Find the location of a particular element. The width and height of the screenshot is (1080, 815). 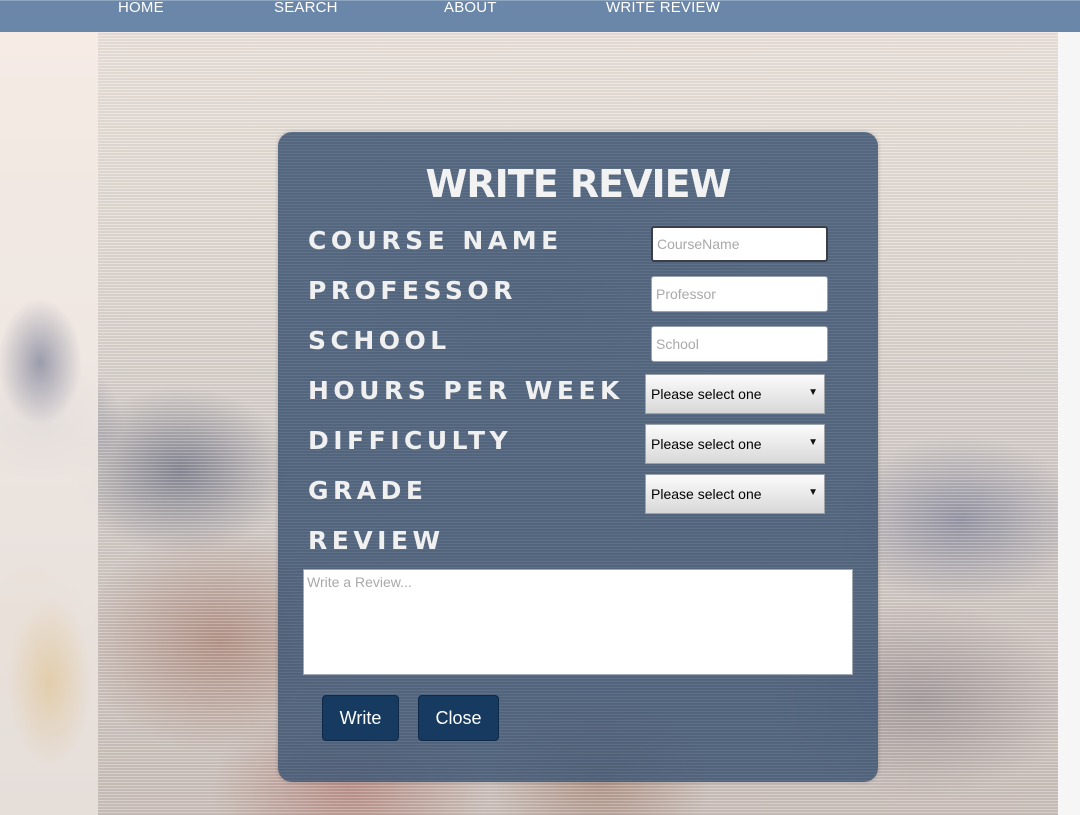

school-input is located at coordinates (739, 344).